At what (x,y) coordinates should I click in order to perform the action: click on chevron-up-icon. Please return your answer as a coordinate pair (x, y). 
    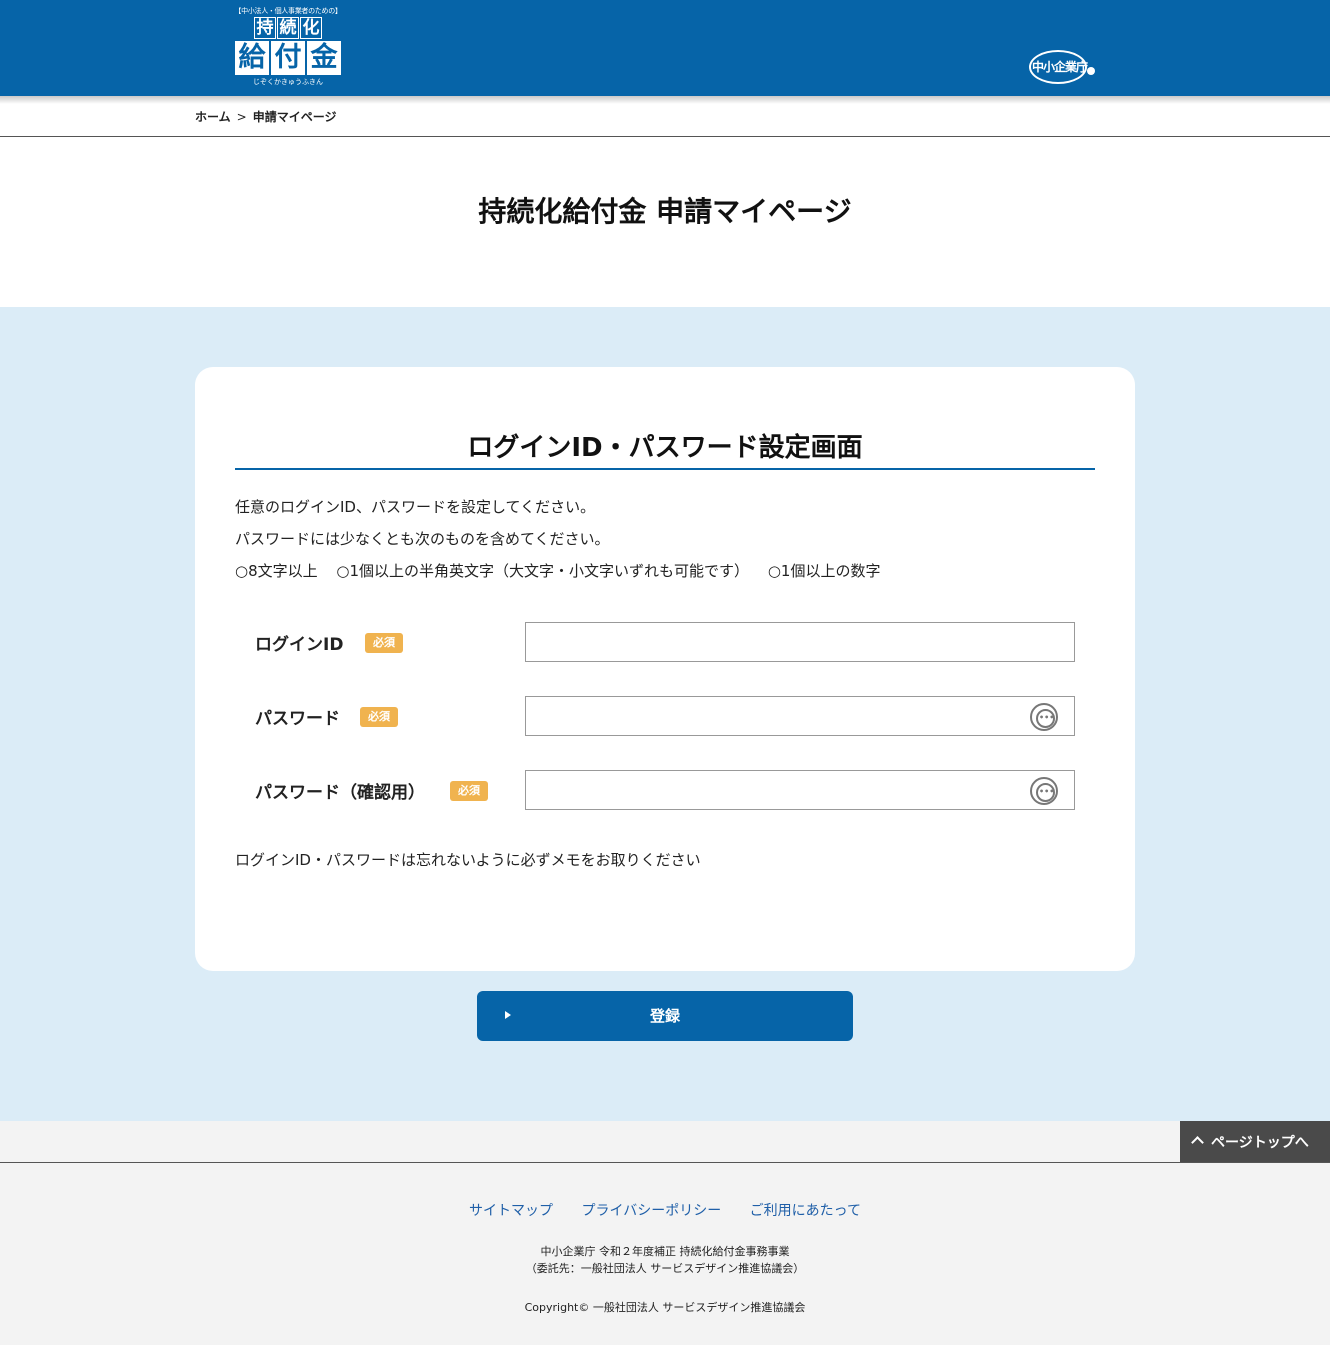
    Looking at the image, I should click on (1197, 1142).